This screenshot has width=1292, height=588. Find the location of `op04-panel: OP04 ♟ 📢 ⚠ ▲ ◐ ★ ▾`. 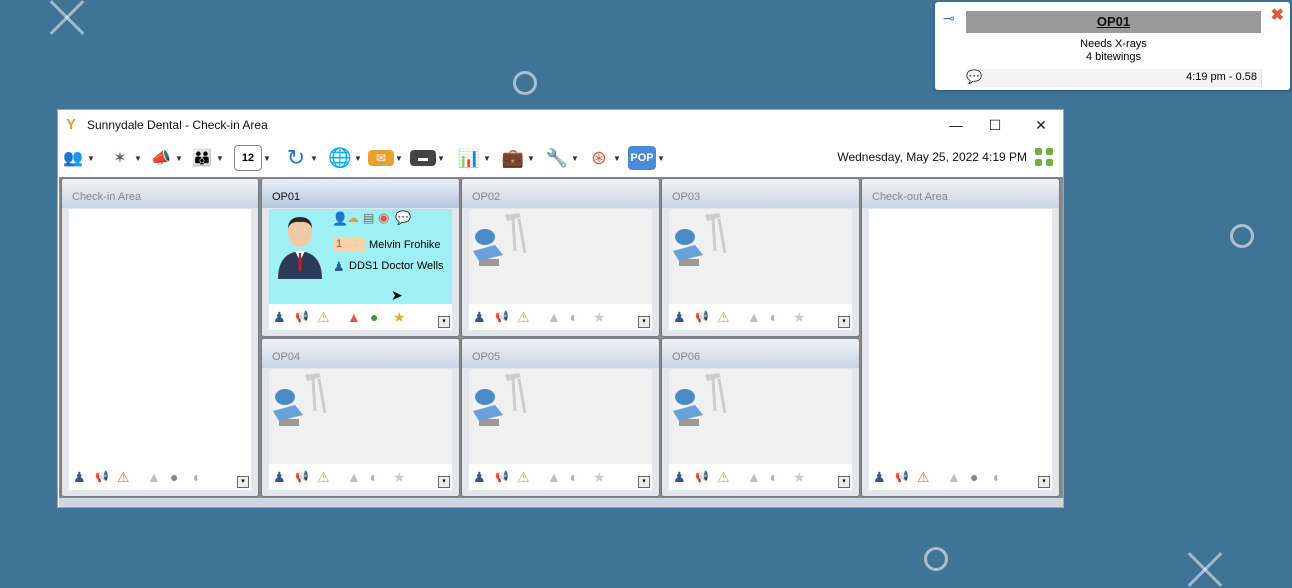

op04-panel: OP04 ♟ 📢 ⚠ ▲ ◐ ★ ▾ is located at coordinates (360, 417).